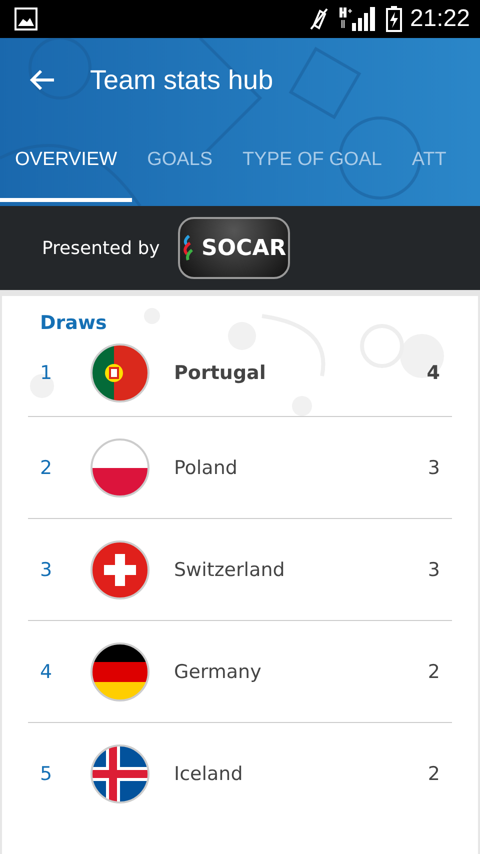 This screenshot has height=854, width=480. What do you see at coordinates (440, 19) in the screenshot?
I see `clock-time: 21:22` at bounding box center [440, 19].